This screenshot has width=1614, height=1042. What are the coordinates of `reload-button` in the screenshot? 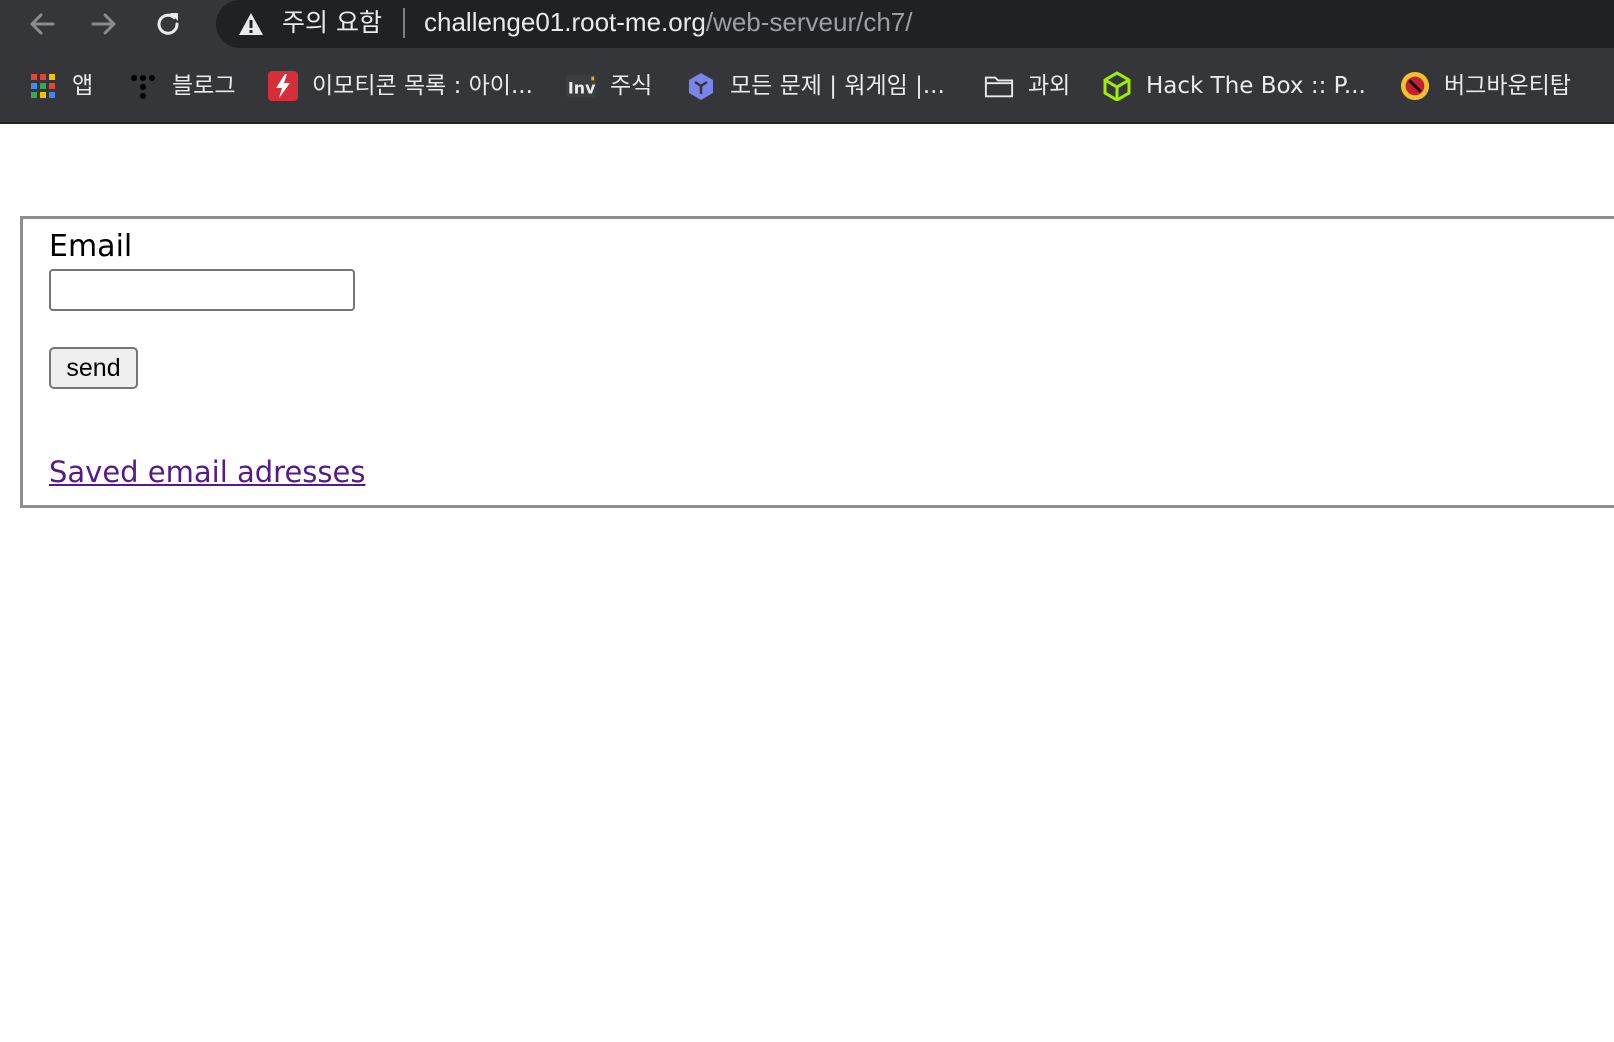 It's located at (168, 24).